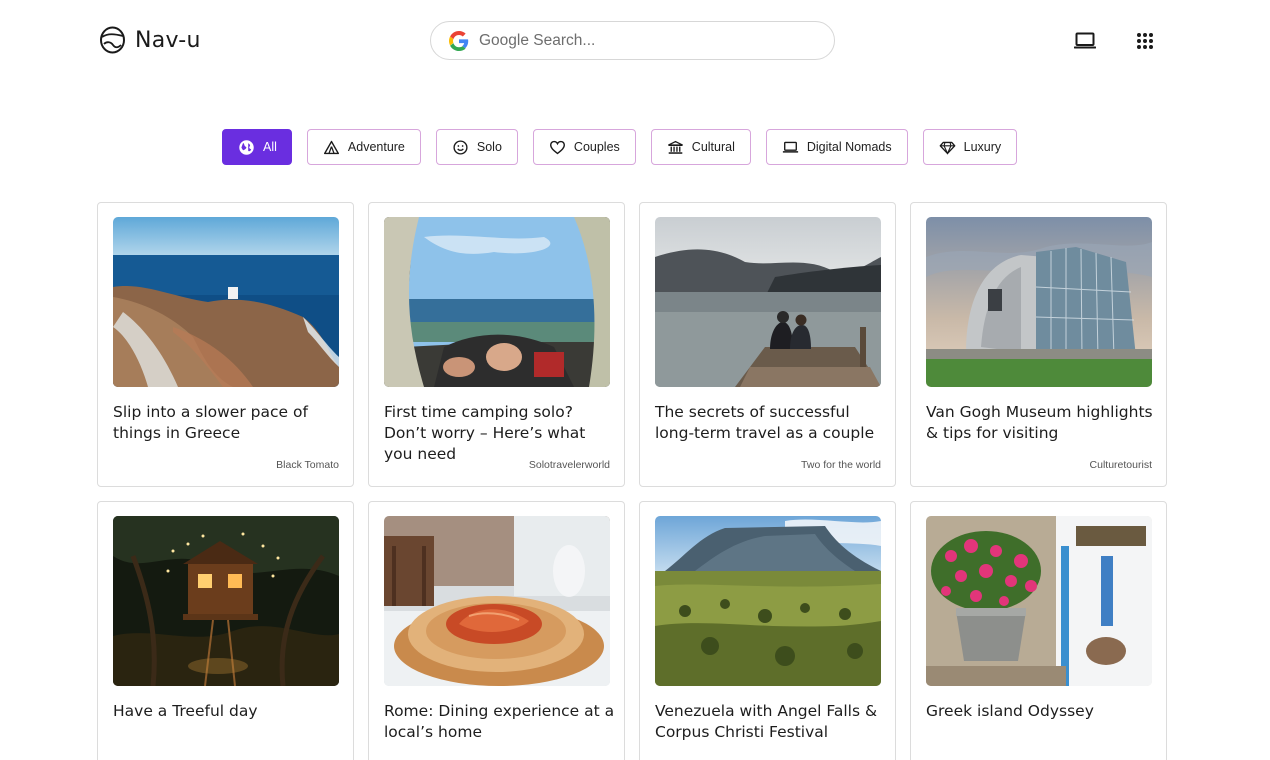 This screenshot has width=1270, height=760. Describe the element at coordinates (841, 465) in the screenshot. I see `card-source: Two for the world` at that location.